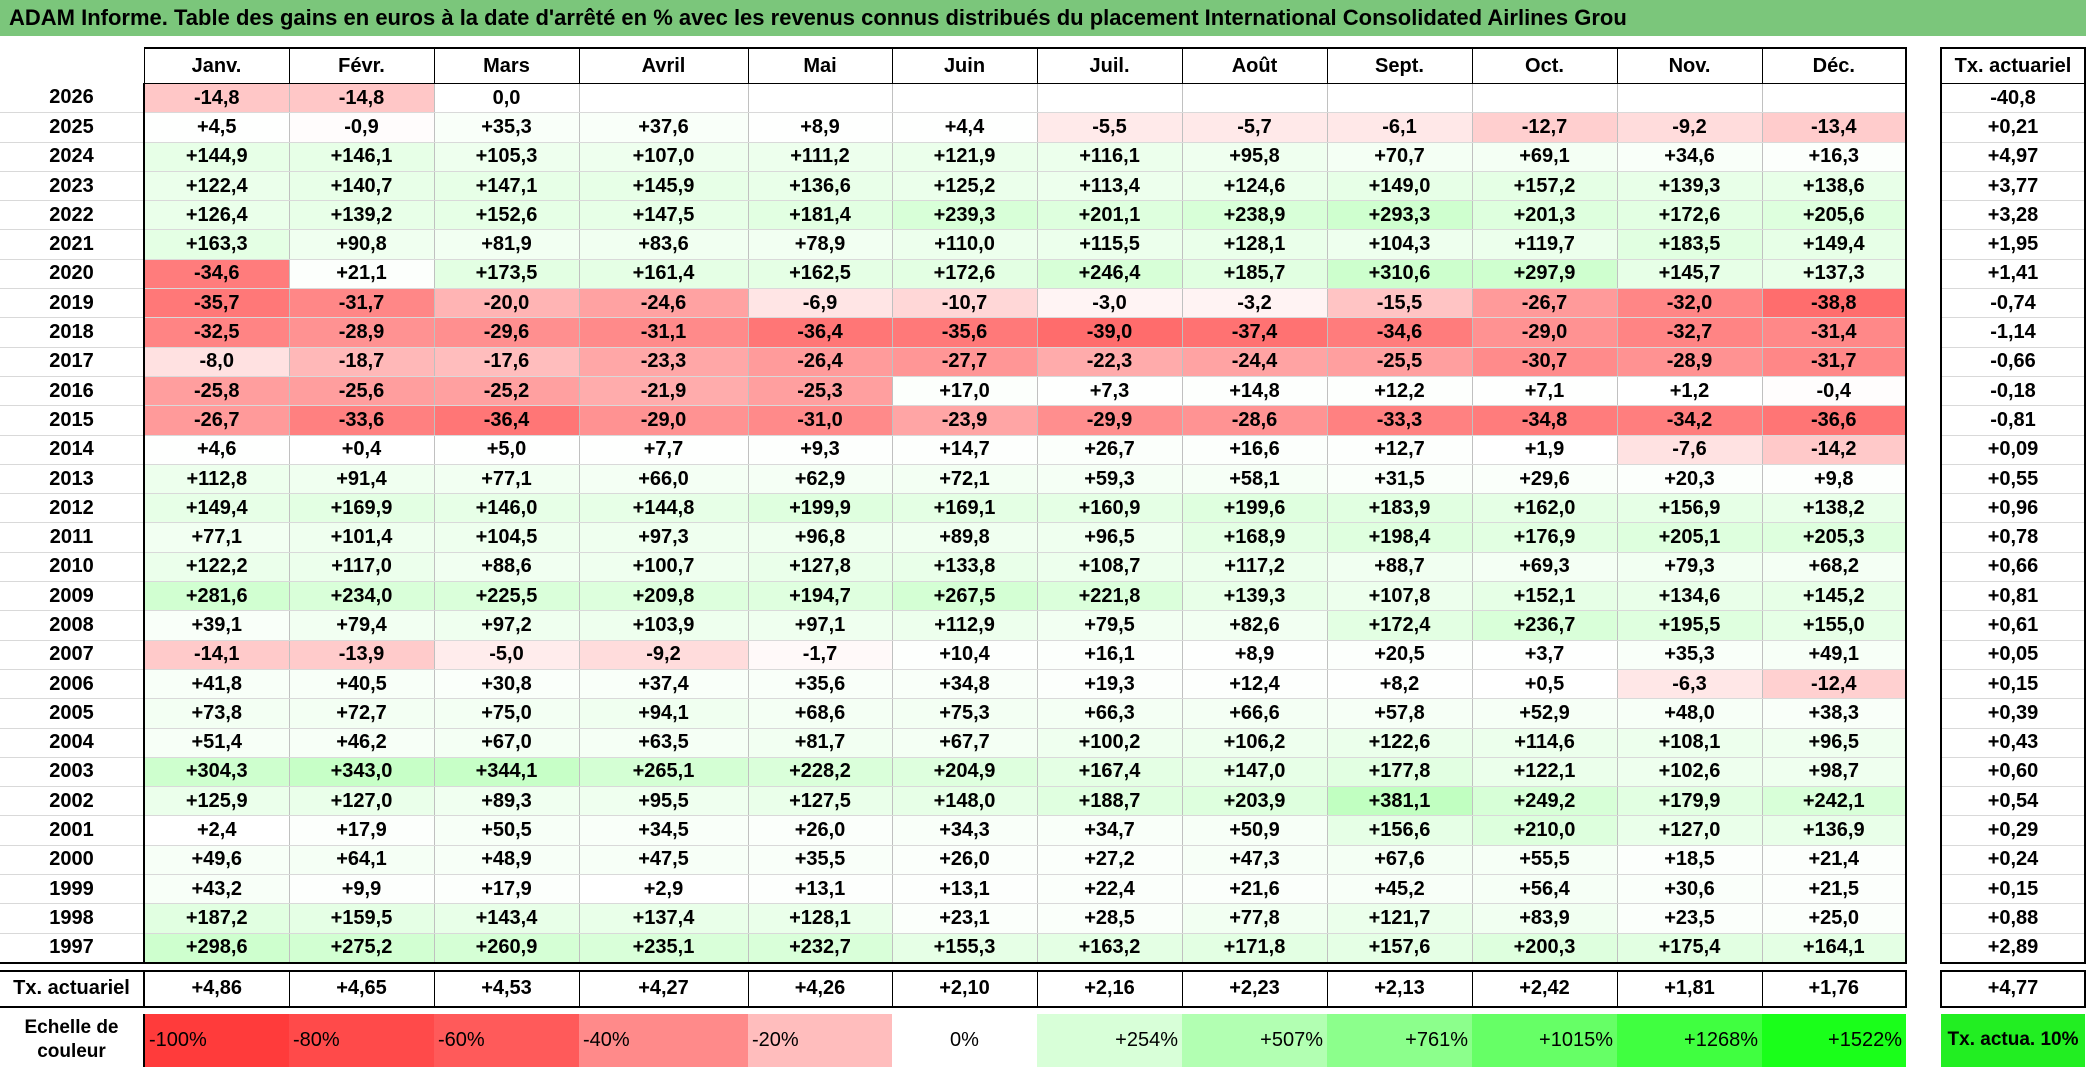 Image resolution: width=2086 pixels, height=1067 pixels. I want to click on actuarial-row: +4,97, so click(2013, 157).